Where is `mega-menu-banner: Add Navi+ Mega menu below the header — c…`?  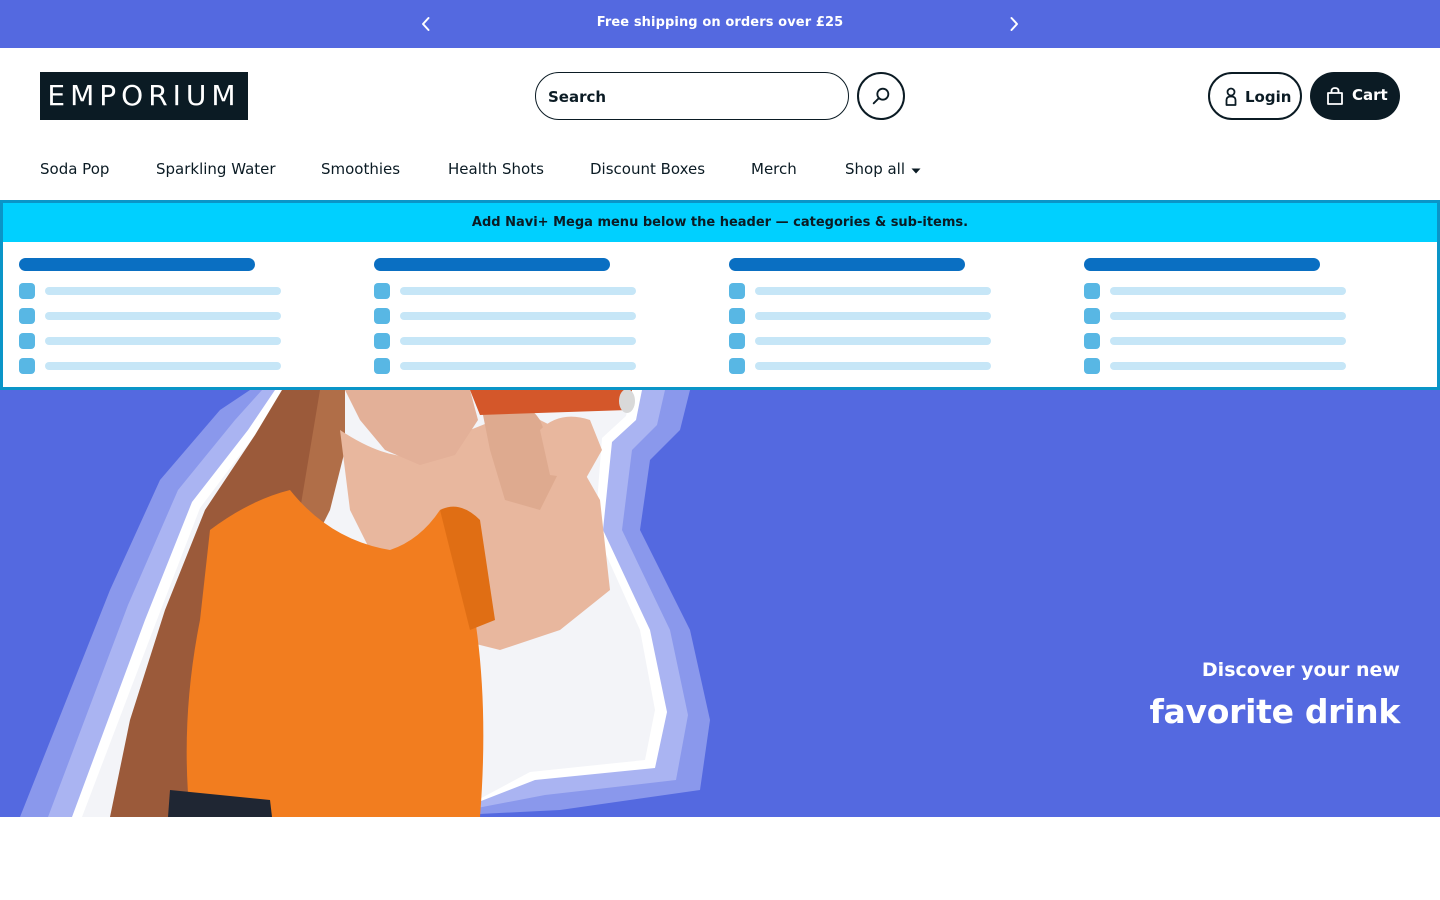
mega-menu-banner: Add Navi+ Mega menu below the header — c… is located at coordinates (720, 222).